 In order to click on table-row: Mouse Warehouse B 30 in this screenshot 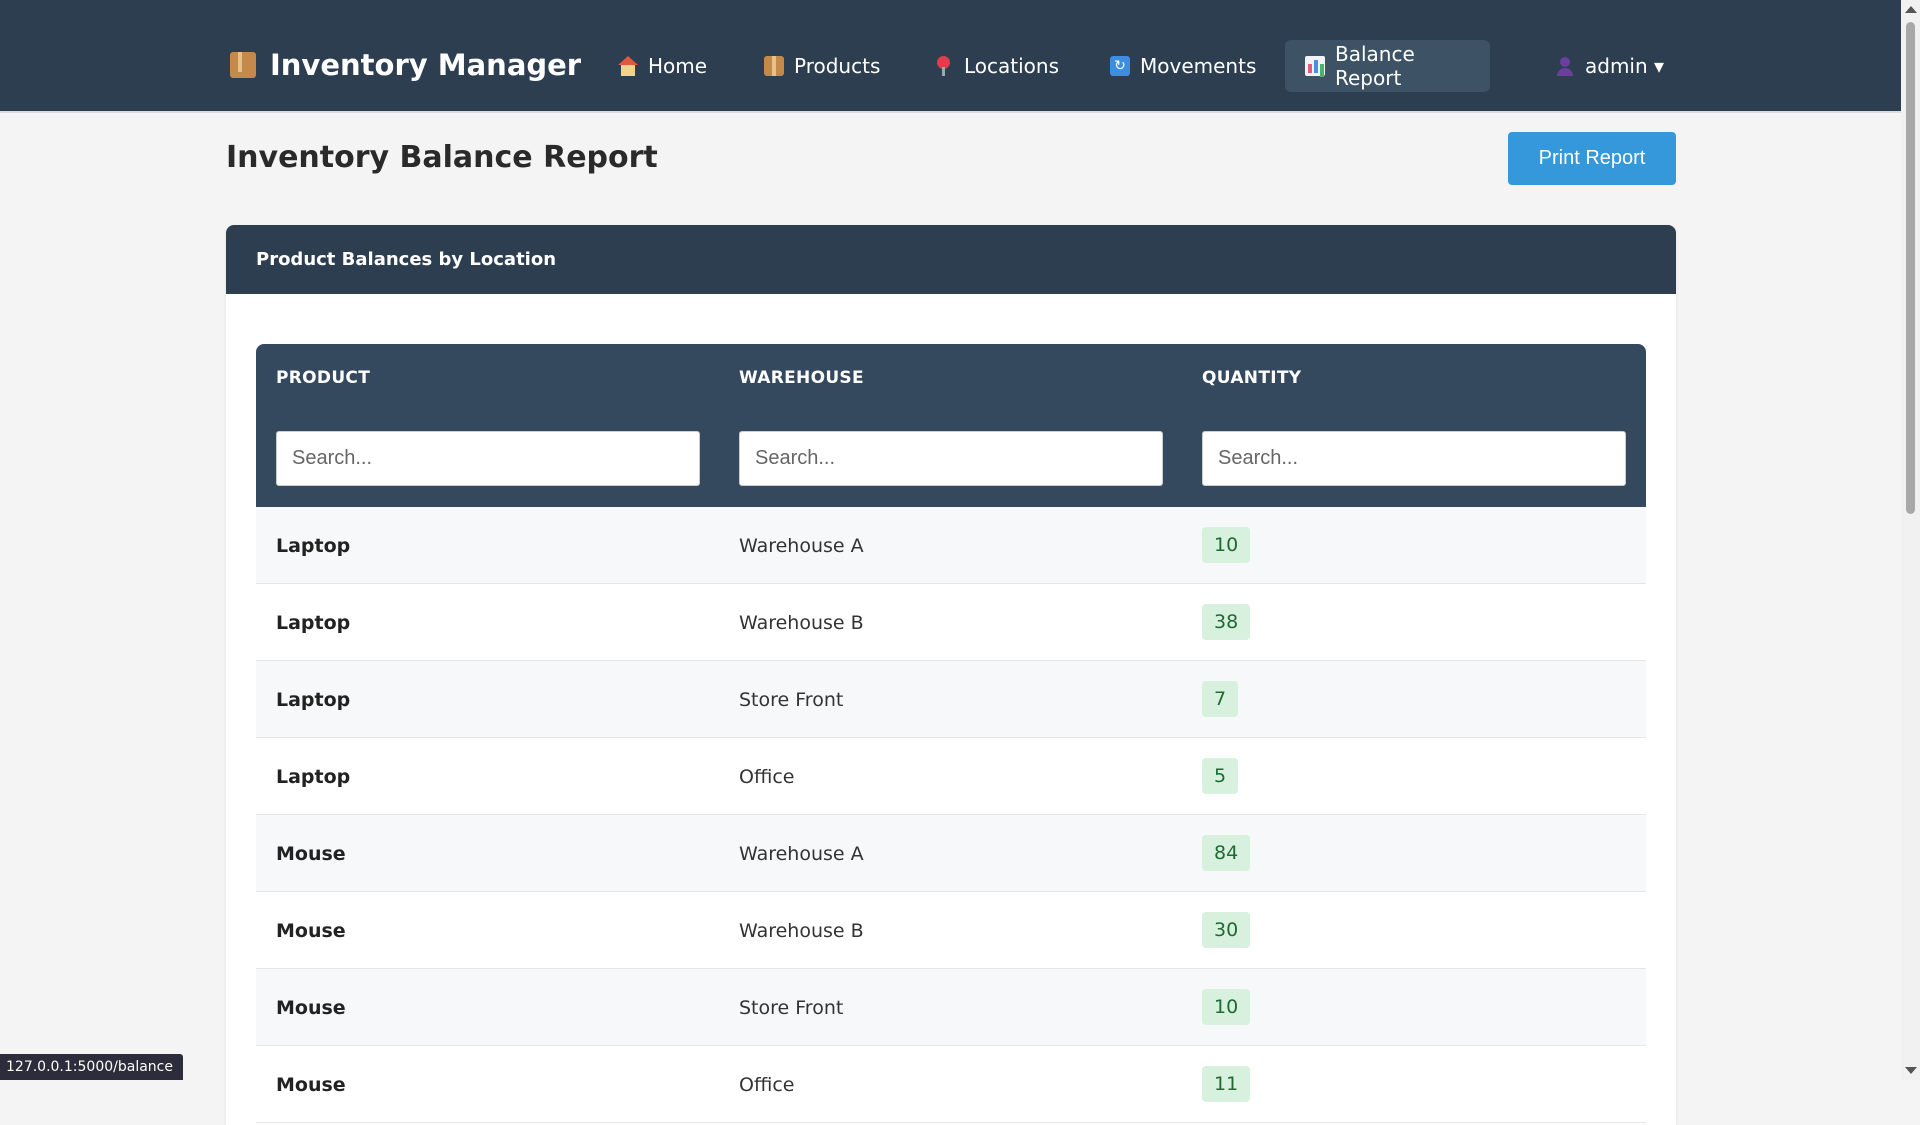, I will do `click(951, 930)`.